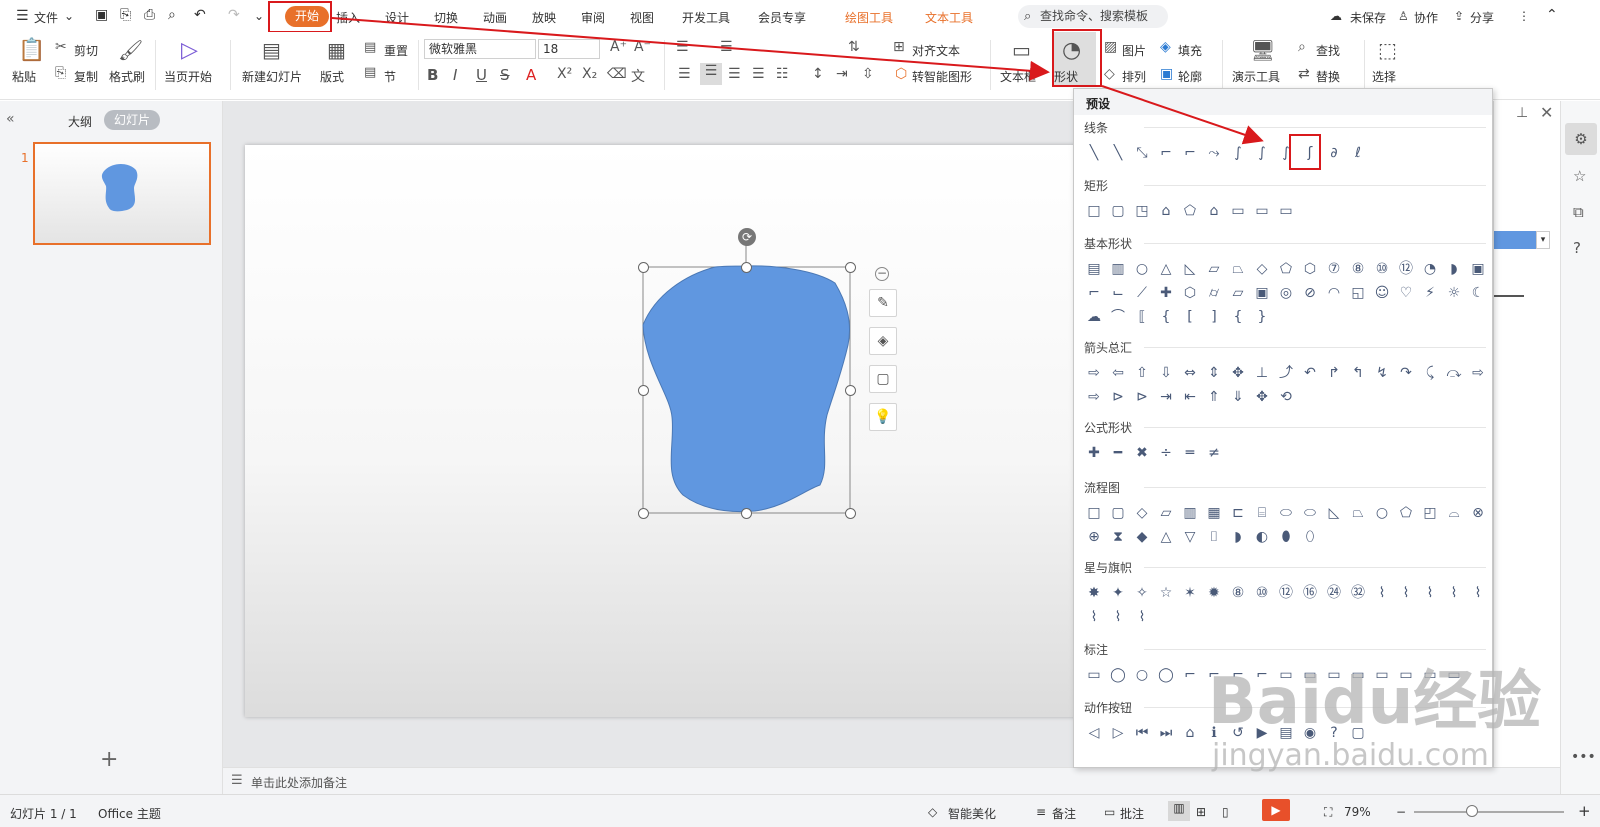 Image resolution: width=1600 pixels, height=827 pixels. What do you see at coordinates (1166, 513) in the screenshot?
I see `shape-option-icon: ▱` at bounding box center [1166, 513].